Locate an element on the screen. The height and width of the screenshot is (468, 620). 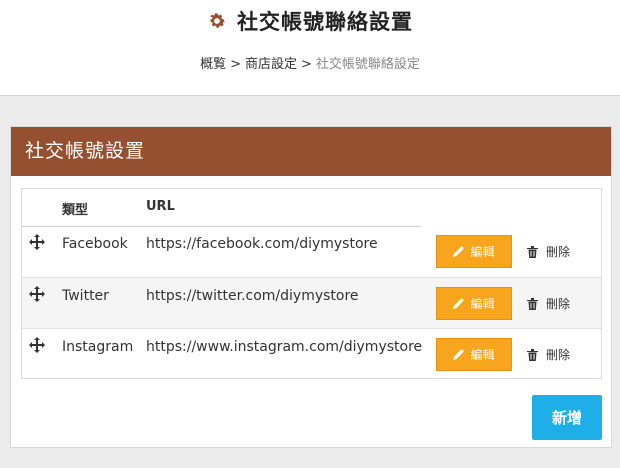
breadcrumb-store-settings: 商店設定 is located at coordinates (271, 64).